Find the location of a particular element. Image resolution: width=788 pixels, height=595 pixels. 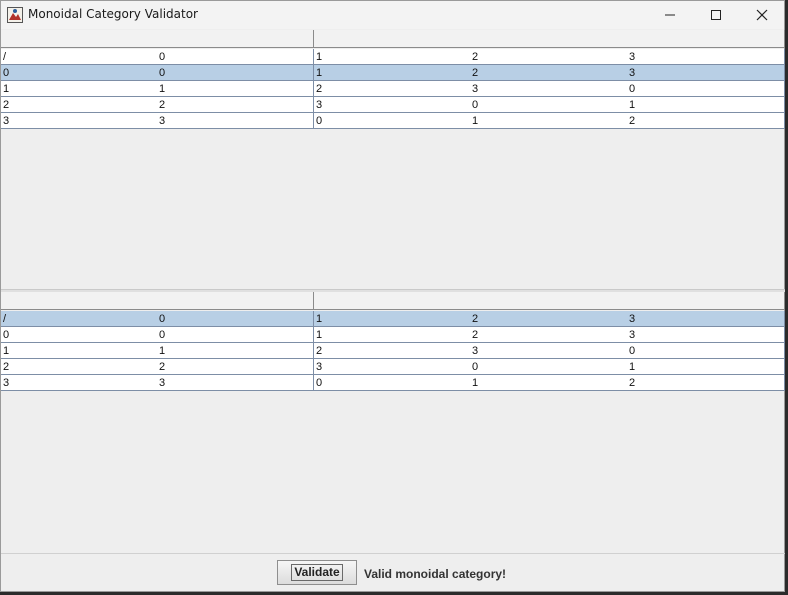

close-icon is located at coordinates (762, 15).